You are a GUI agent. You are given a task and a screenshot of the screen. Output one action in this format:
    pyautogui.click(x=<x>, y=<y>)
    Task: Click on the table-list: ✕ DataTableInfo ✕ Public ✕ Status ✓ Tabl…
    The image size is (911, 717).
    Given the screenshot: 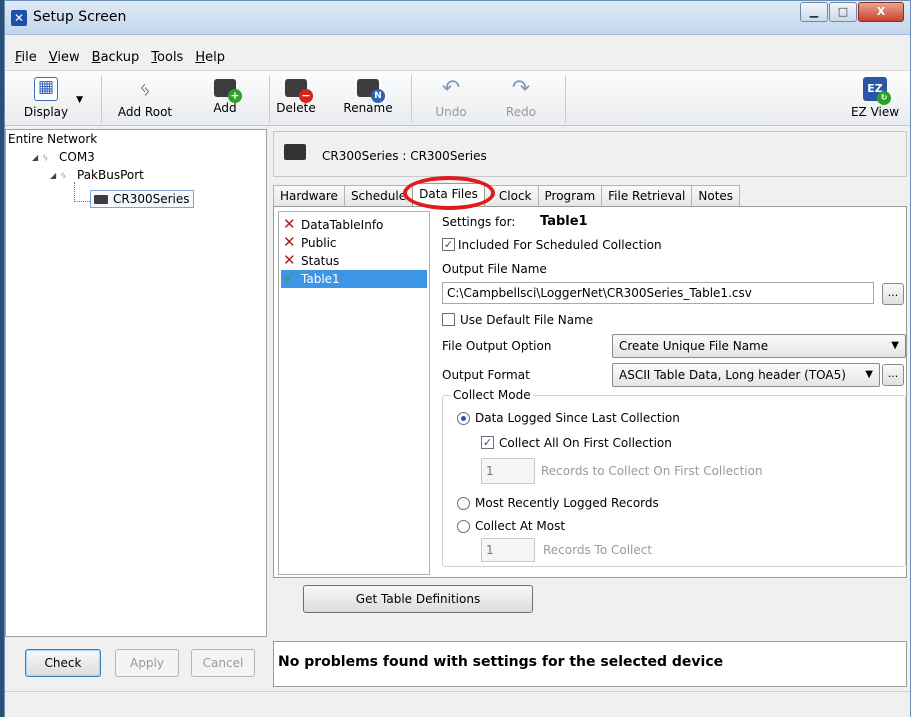 What is the action you would take?
    pyautogui.click(x=354, y=393)
    